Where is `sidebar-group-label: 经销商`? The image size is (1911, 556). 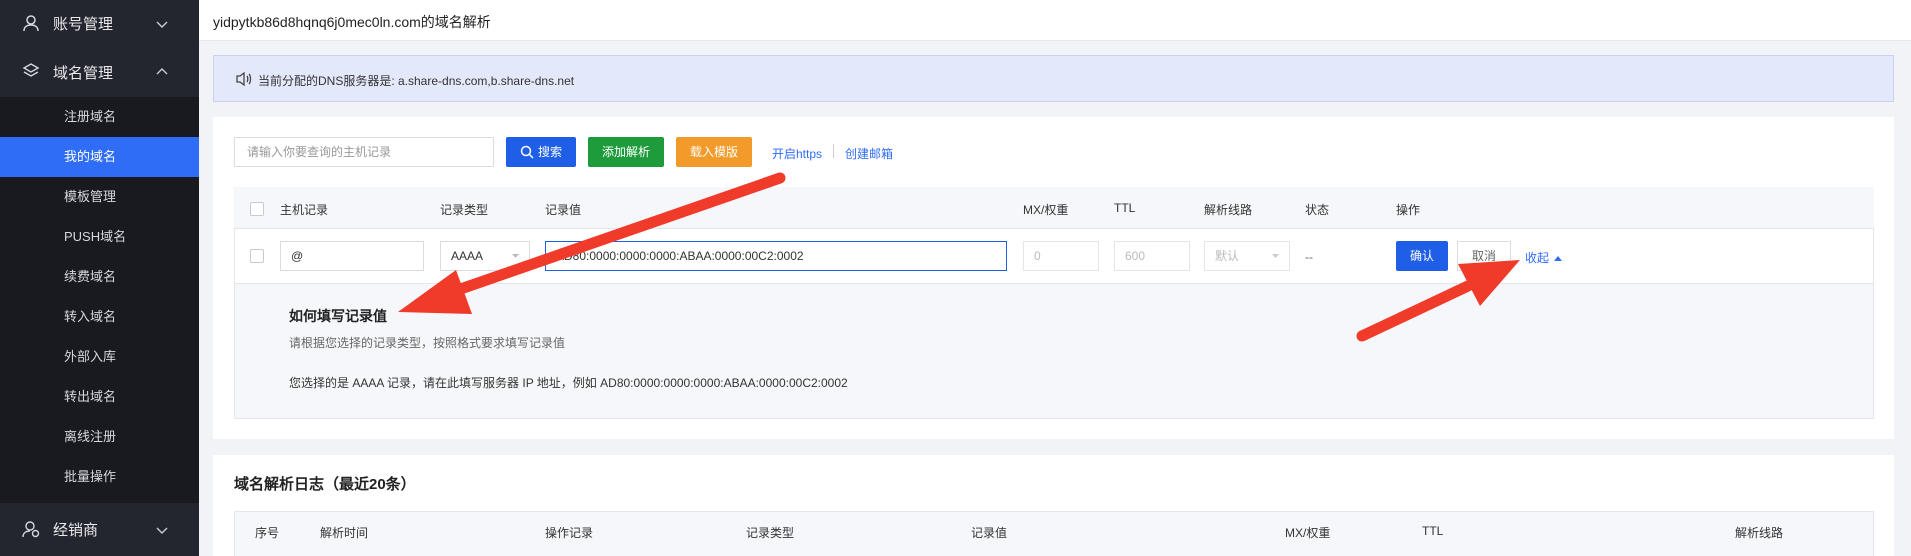
sidebar-group-label: 经销商 is located at coordinates (76, 530).